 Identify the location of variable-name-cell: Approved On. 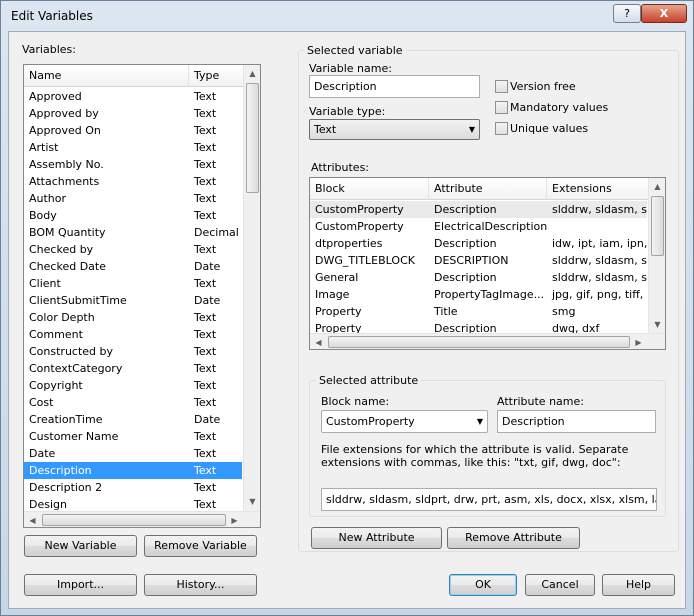
(65, 130).